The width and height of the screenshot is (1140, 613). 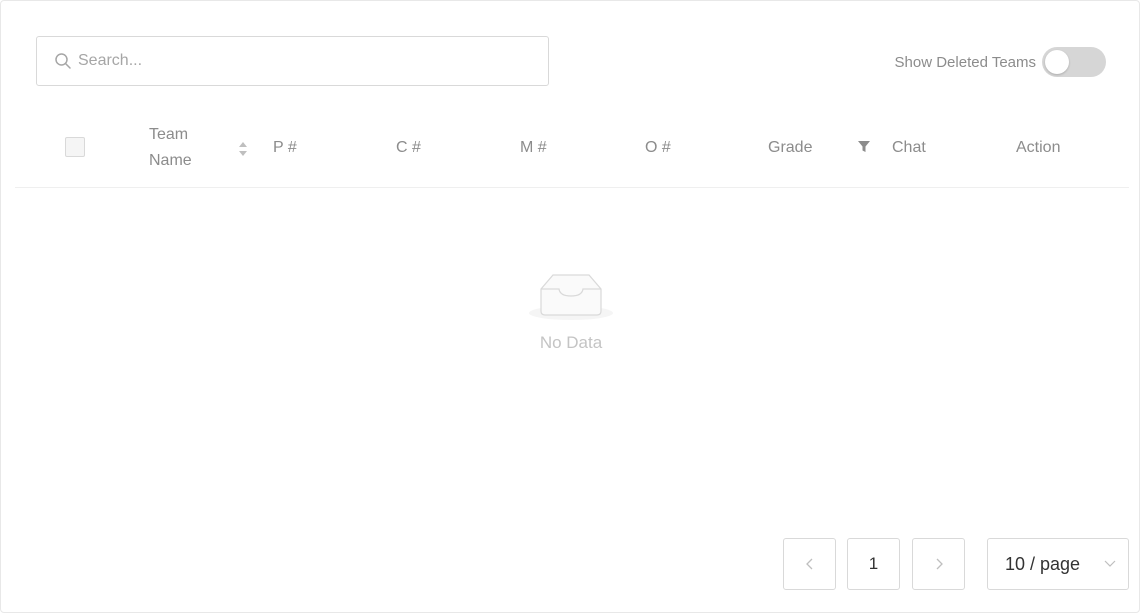 What do you see at coordinates (873, 564) in the screenshot?
I see `page-1-button: 1` at bounding box center [873, 564].